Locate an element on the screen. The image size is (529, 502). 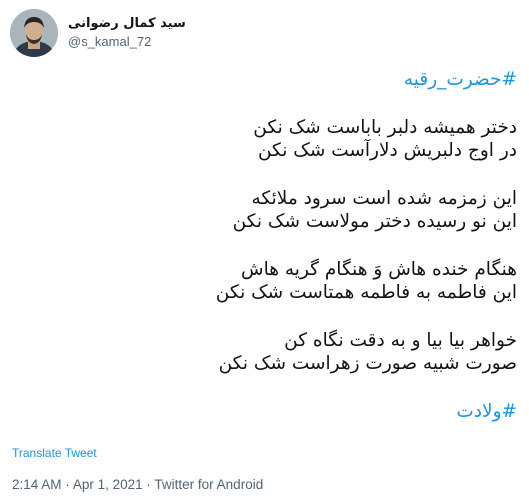
avatar is located at coordinates (34, 33).